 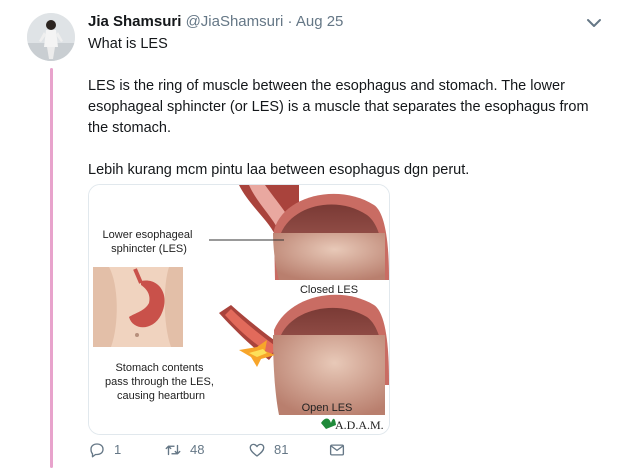 What do you see at coordinates (149, 249) in the screenshot?
I see `label-les-line-2: sphincter (LES)` at bounding box center [149, 249].